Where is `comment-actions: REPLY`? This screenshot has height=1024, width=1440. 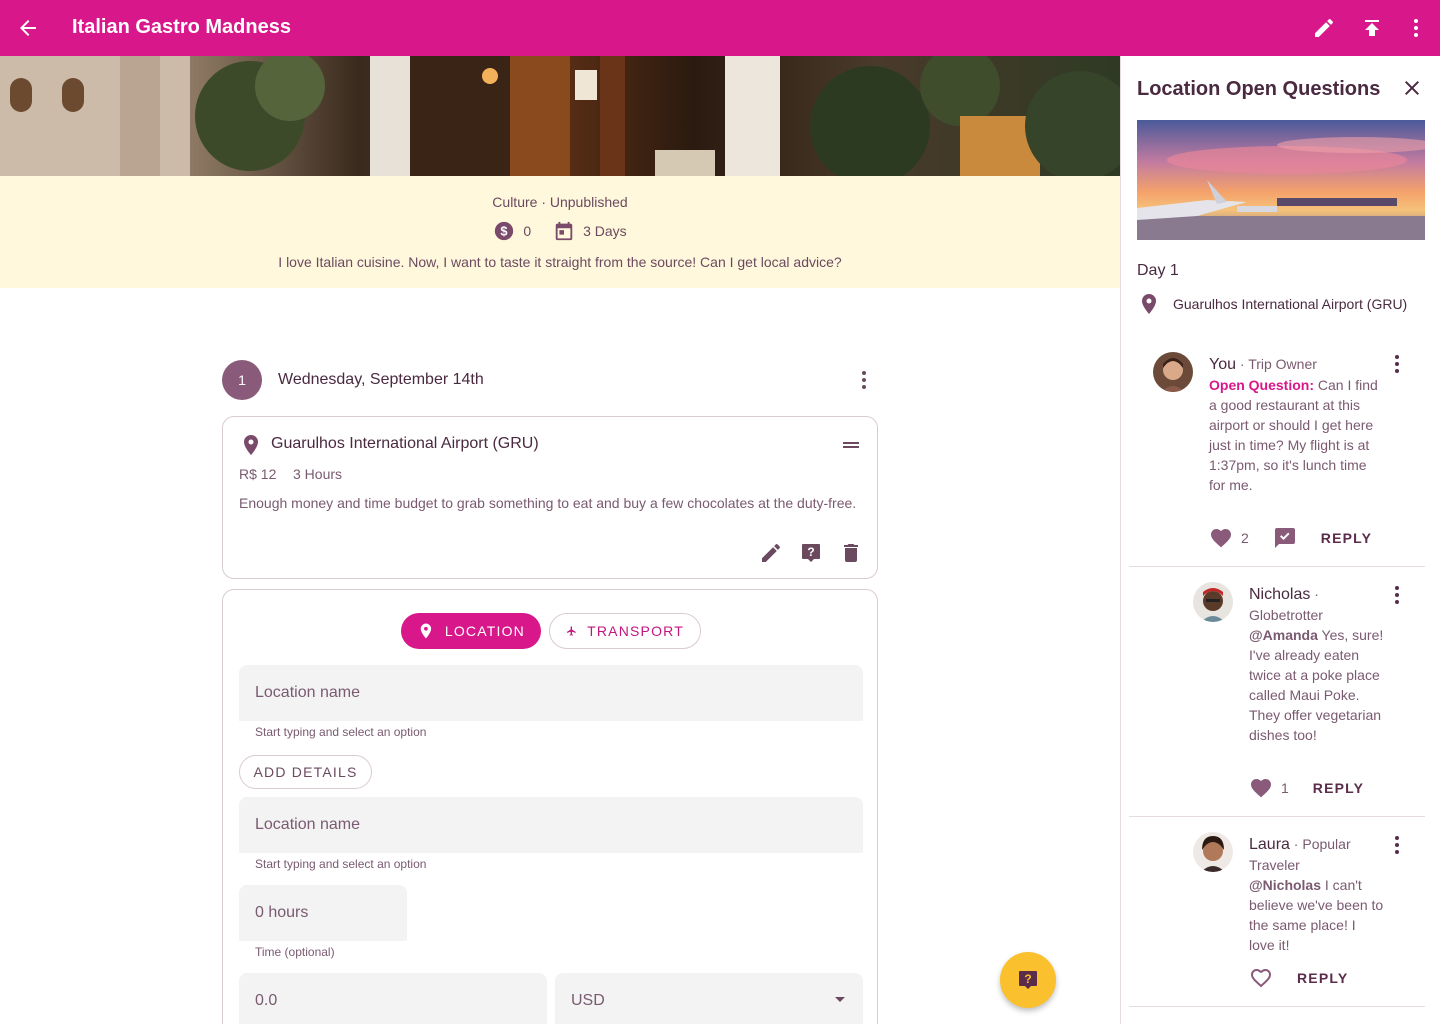 comment-actions: REPLY is located at coordinates (1298, 978).